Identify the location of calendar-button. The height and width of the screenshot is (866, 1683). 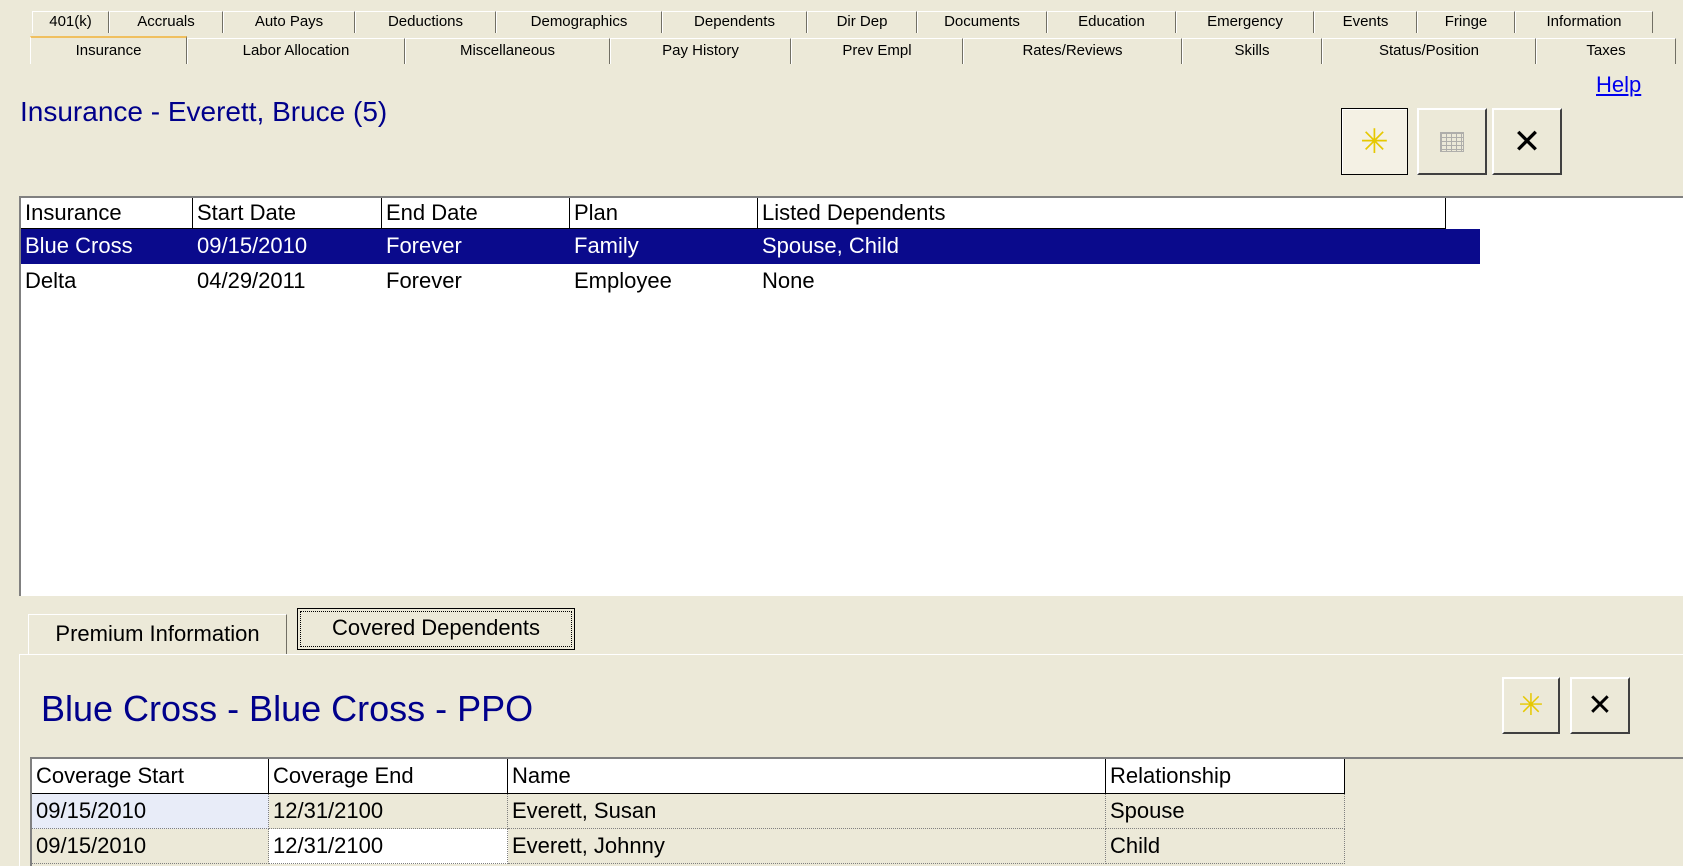
(1452, 141).